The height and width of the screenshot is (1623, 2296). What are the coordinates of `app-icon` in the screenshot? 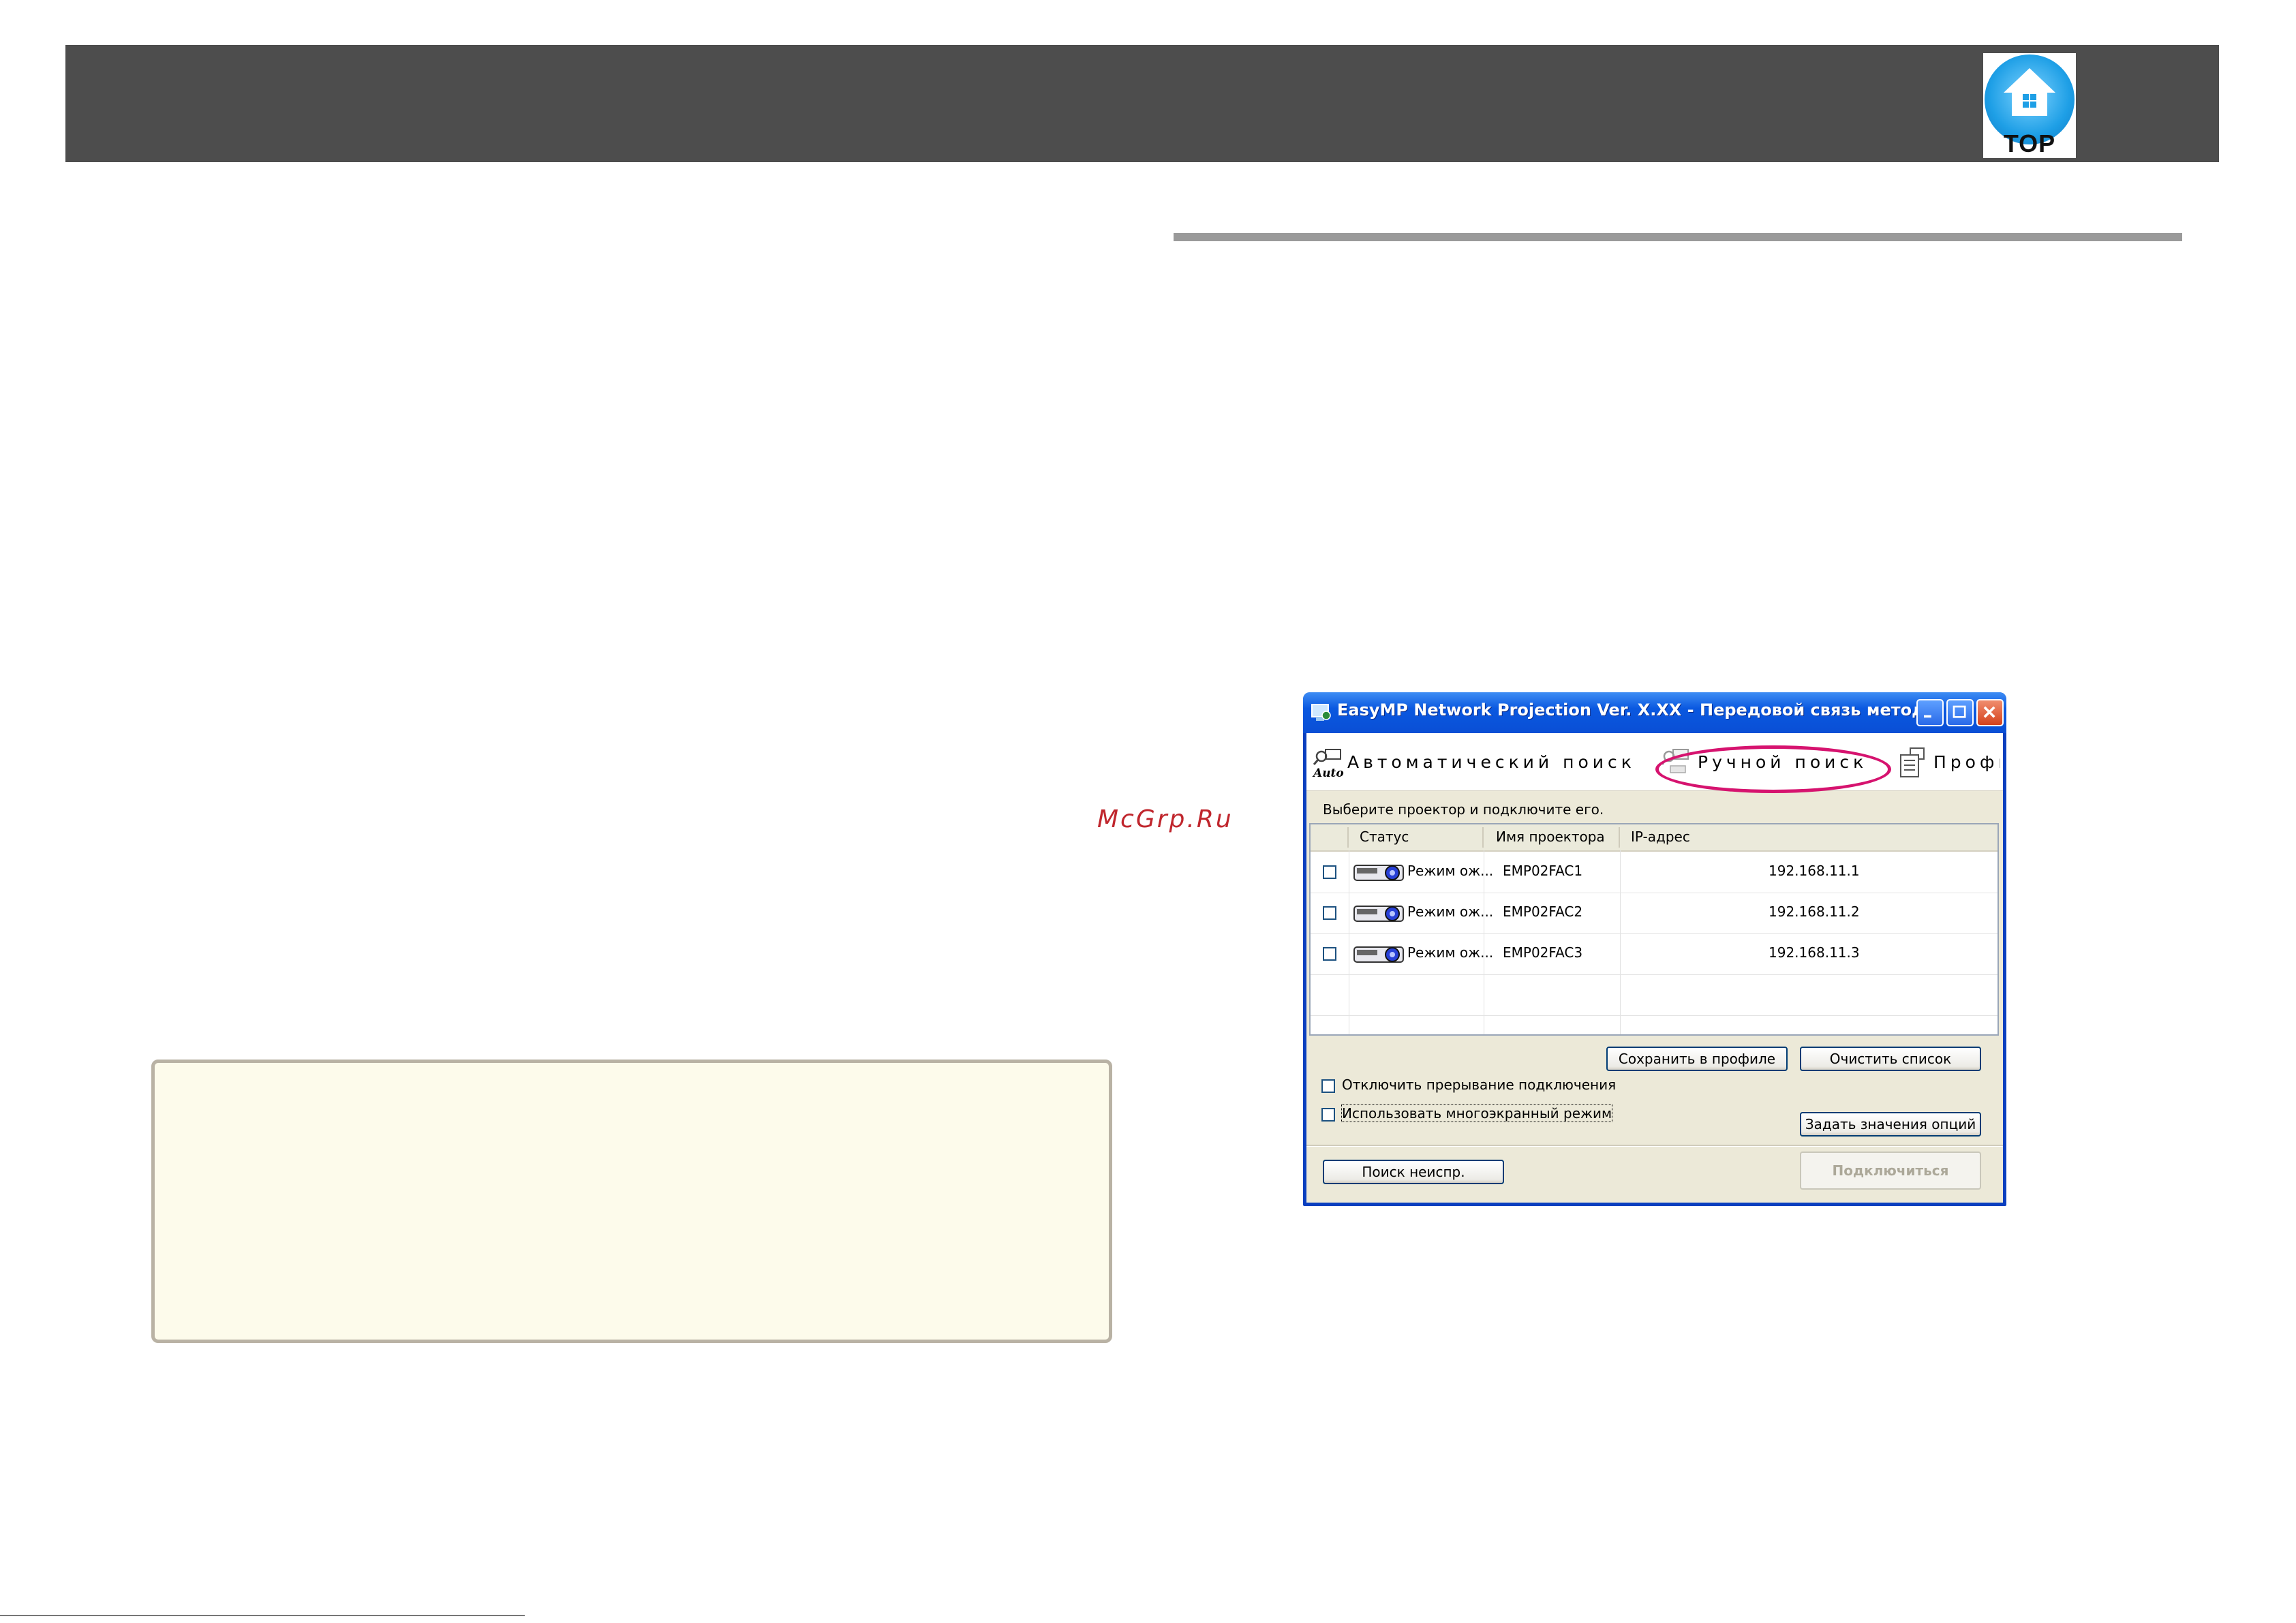 It's located at (1321, 712).